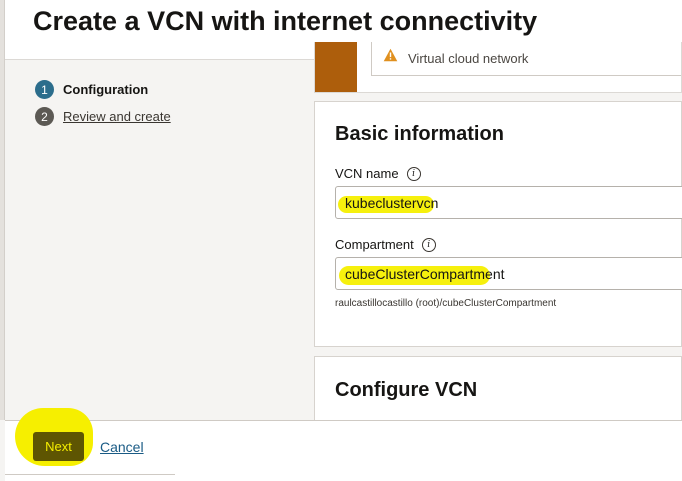  Describe the element at coordinates (425, 274) in the screenshot. I see `compartment-value: cubeClusterCompartment` at that location.